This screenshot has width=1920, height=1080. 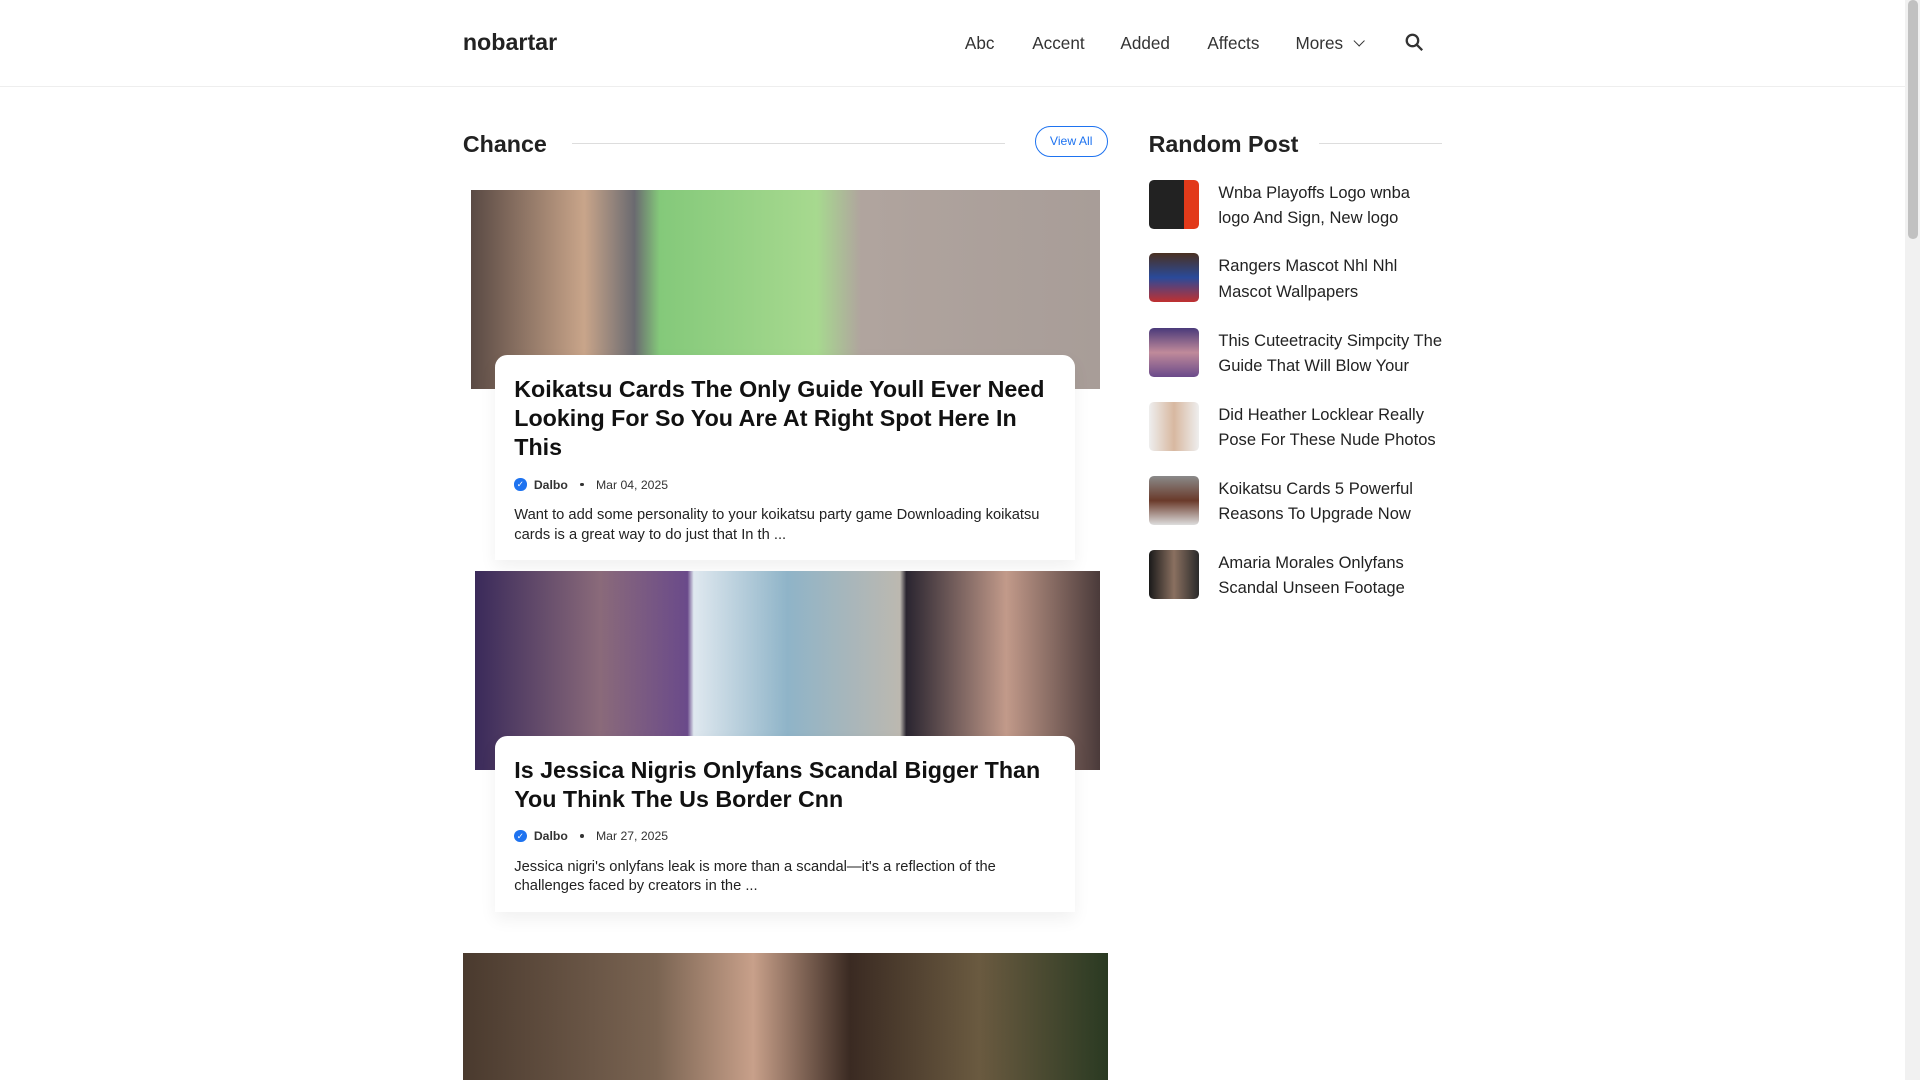 What do you see at coordinates (504, 144) in the screenshot?
I see `section-title: Chance` at bounding box center [504, 144].